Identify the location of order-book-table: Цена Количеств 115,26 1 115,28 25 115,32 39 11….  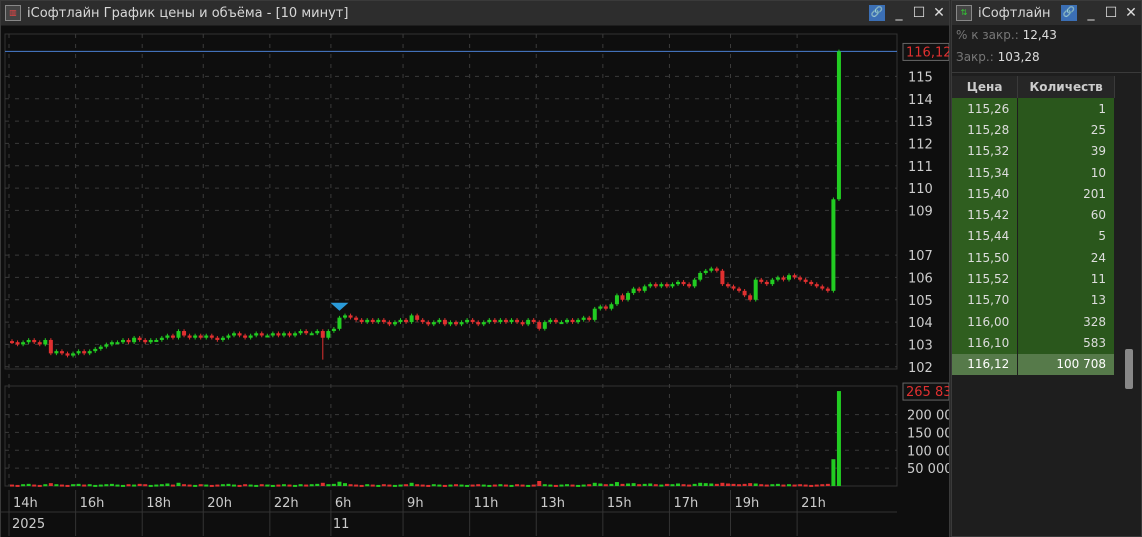
(1033, 225).